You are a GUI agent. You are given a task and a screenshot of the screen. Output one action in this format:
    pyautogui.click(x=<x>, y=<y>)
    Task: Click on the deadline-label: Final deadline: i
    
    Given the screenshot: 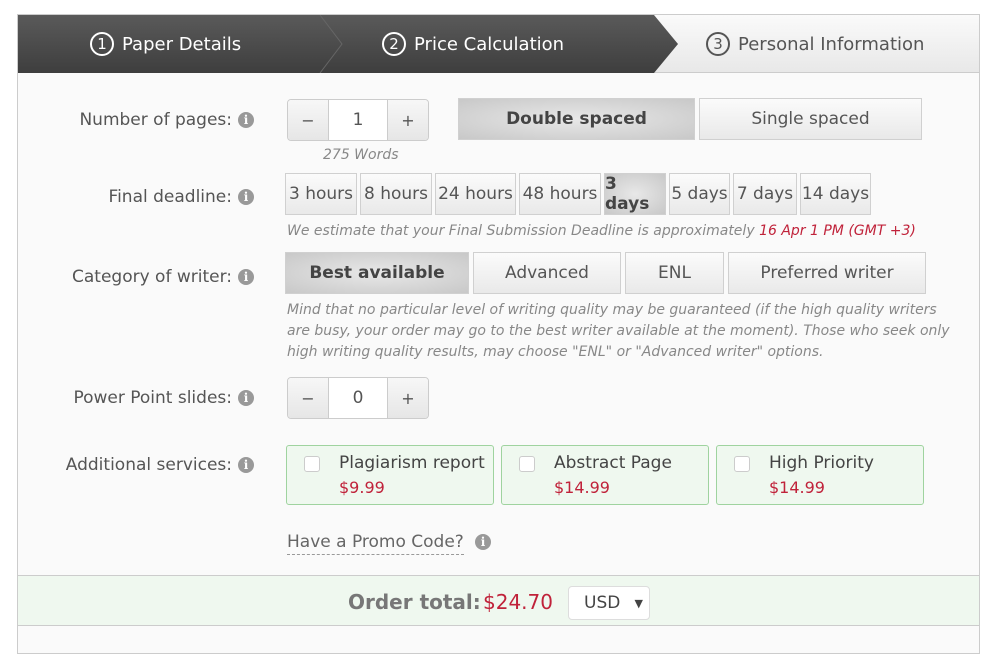 What is the action you would take?
    pyautogui.click(x=136, y=197)
    